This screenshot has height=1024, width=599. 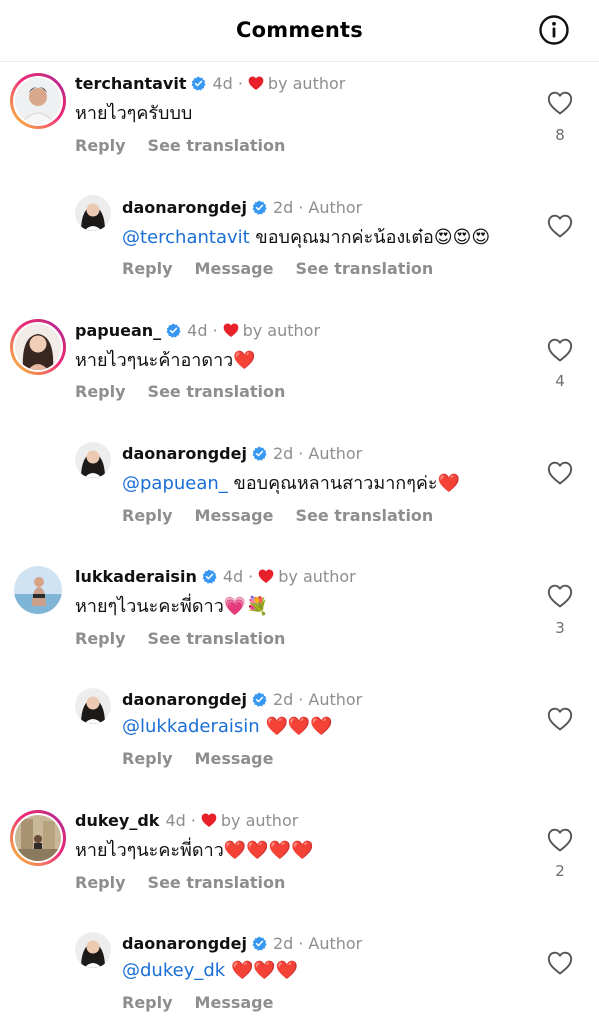 I want to click on comment-username: terchantavit, so click(x=130, y=83).